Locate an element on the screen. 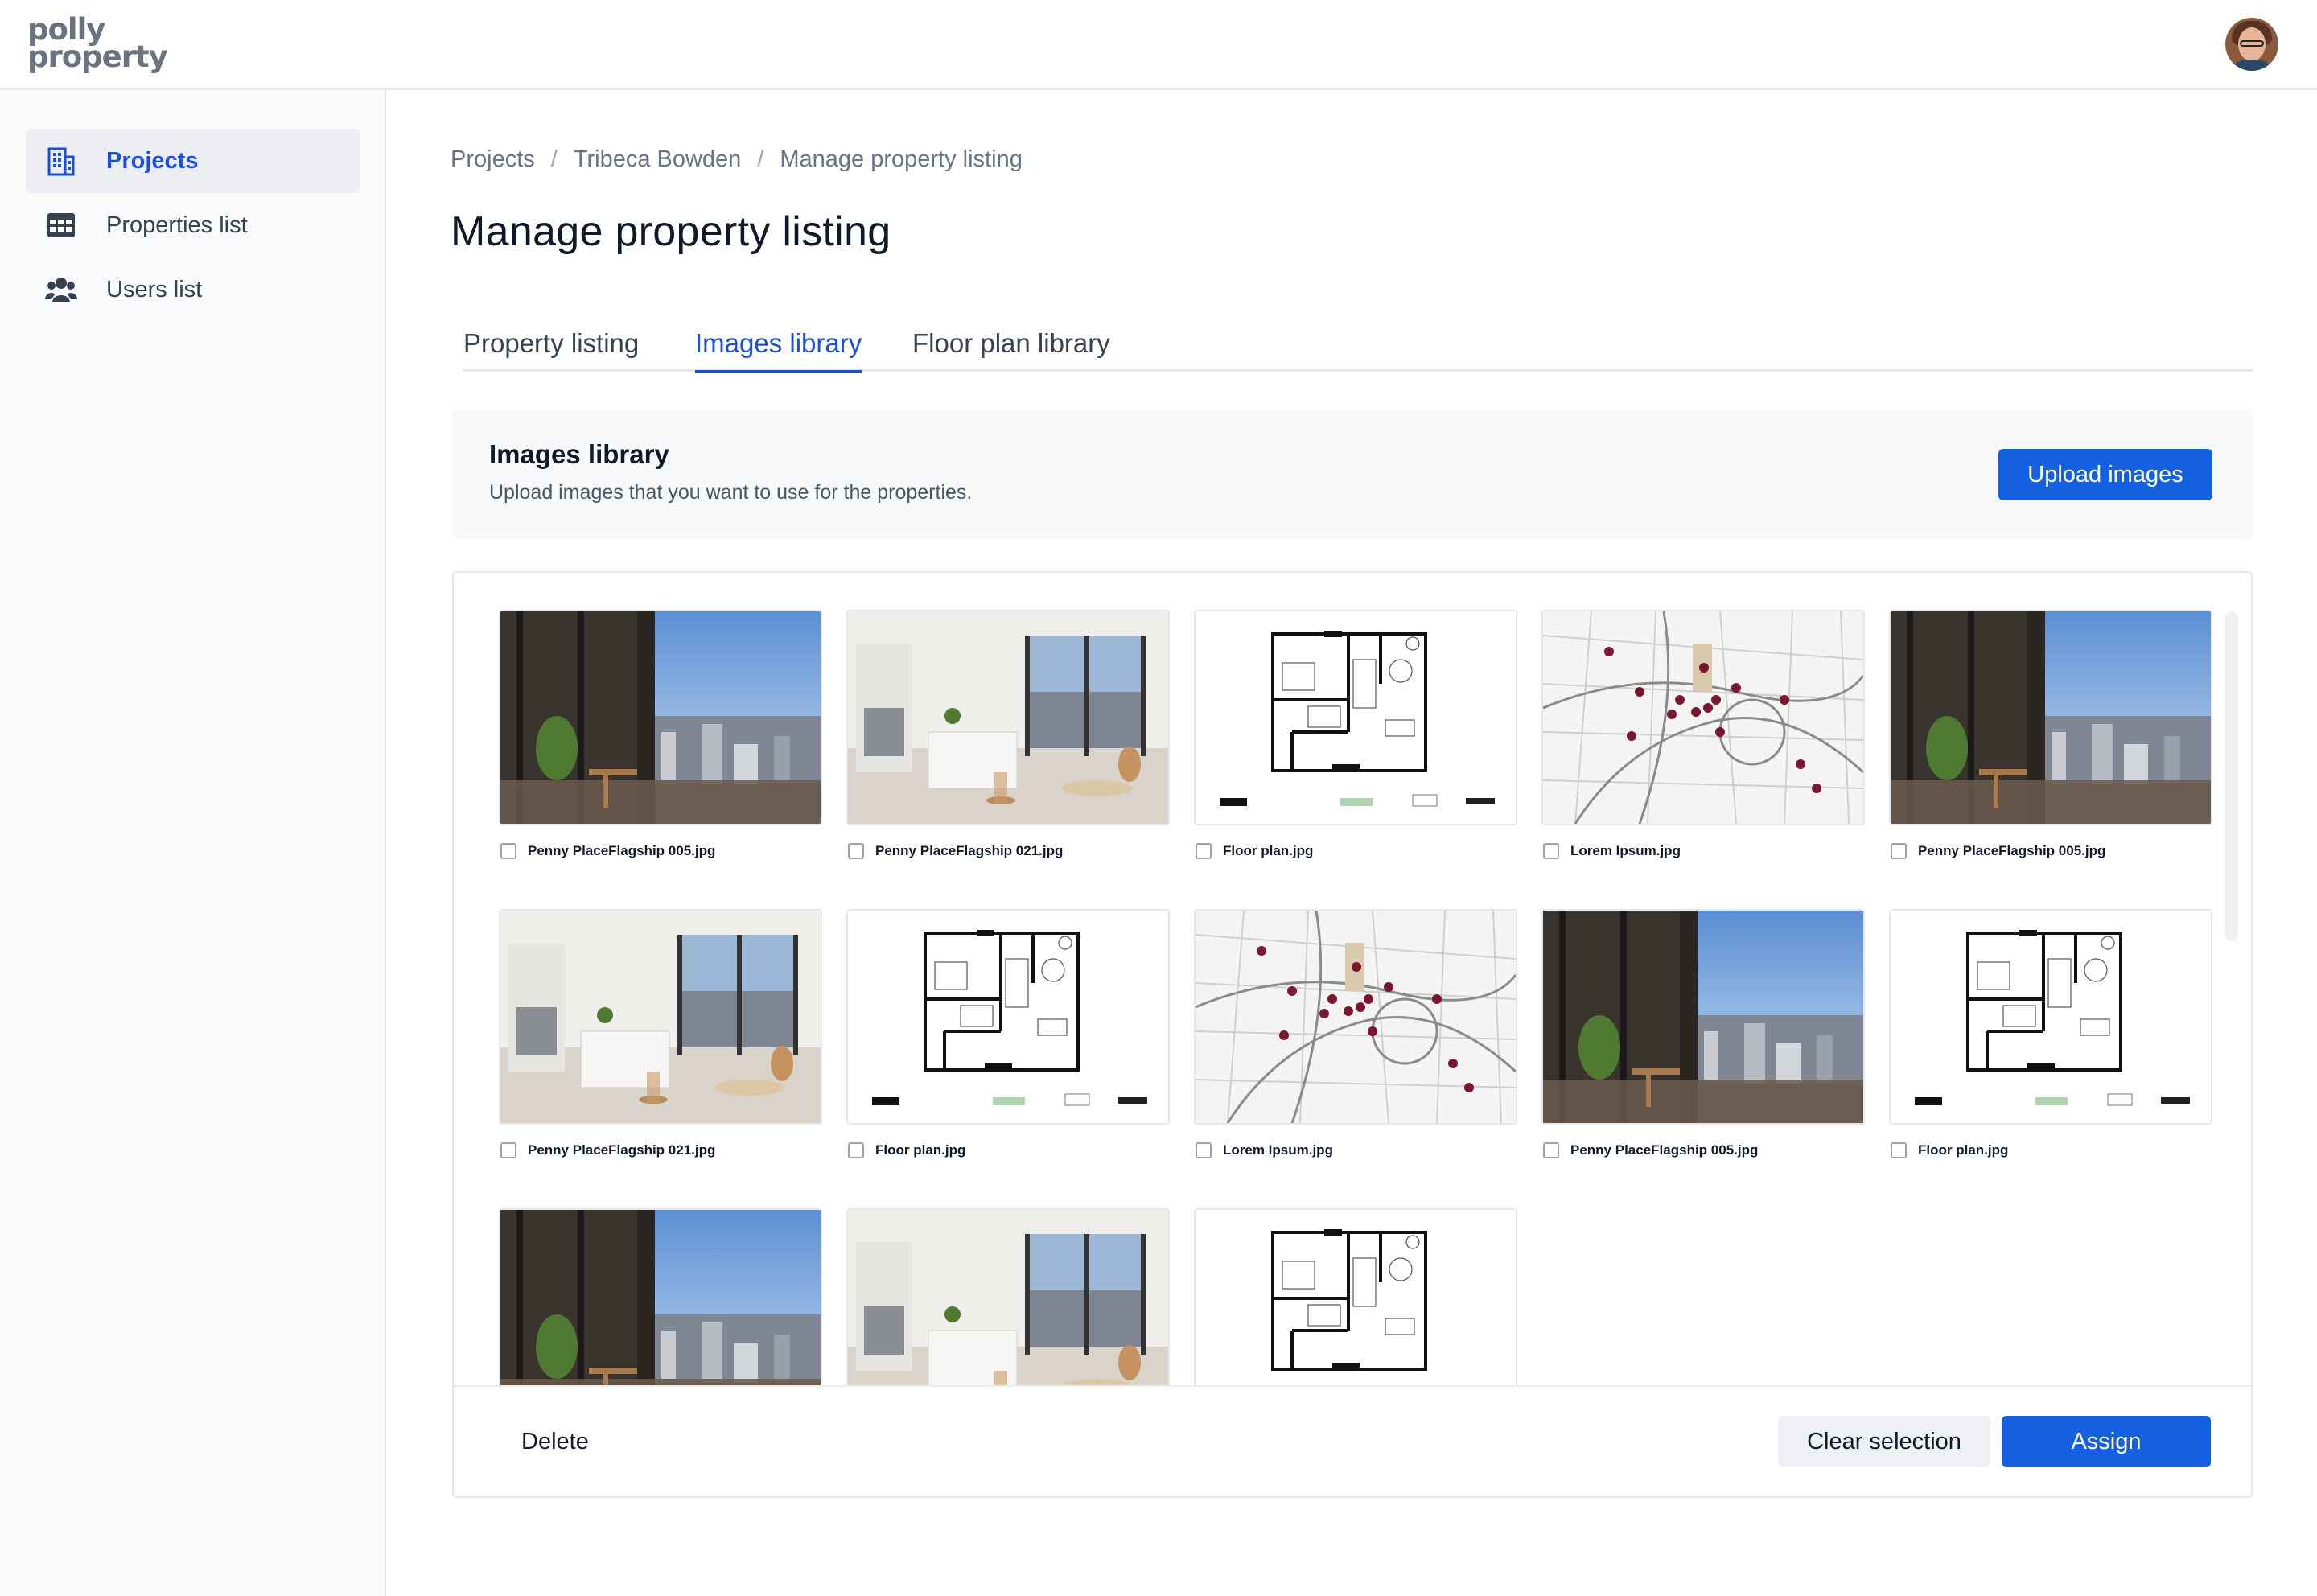  top-bar: polly property is located at coordinates (1158, 45).